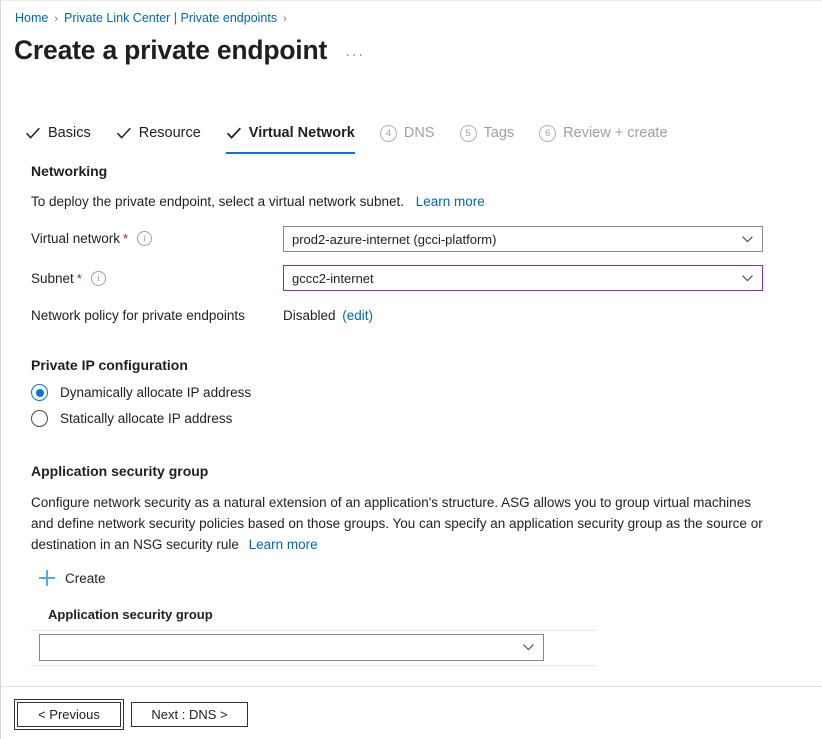  I want to click on virtual-network-label: Virtual network, so click(76, 238).